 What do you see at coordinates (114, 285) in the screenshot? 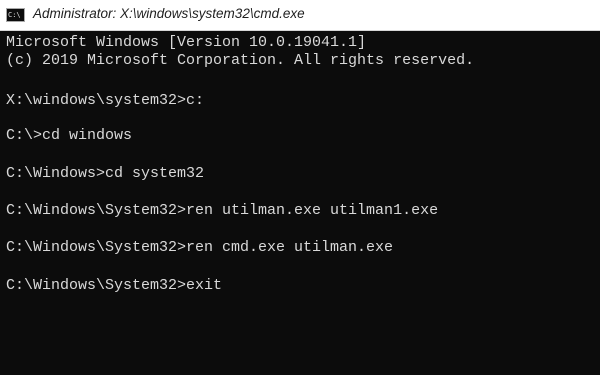
I see `console-line-command: C:\Windows\System32>exit` at bounding box center [114, 285].